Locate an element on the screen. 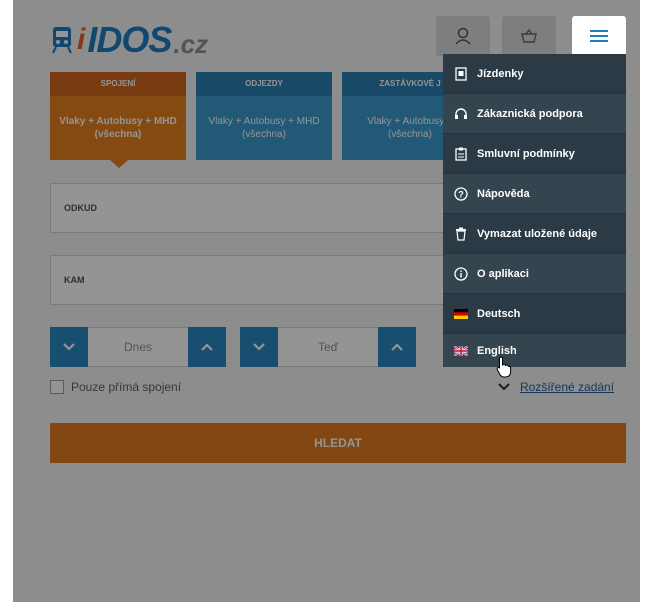  menu-item-support: Zákaznická podpora is located at coordinates (534, 114).